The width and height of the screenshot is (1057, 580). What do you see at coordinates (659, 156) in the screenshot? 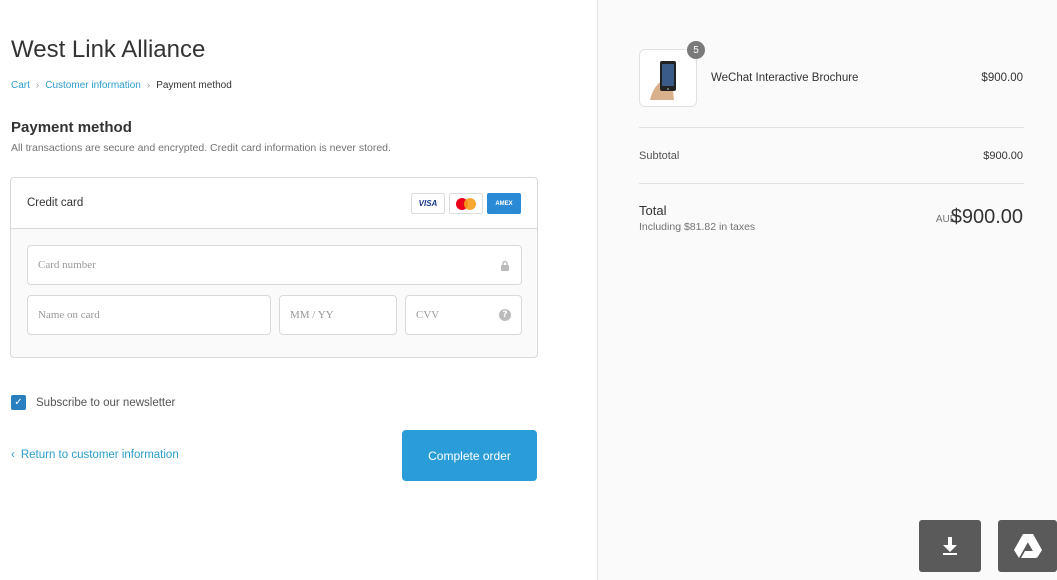
I see `subtotal-label: Subtotal` at bounding box center [659, 156].